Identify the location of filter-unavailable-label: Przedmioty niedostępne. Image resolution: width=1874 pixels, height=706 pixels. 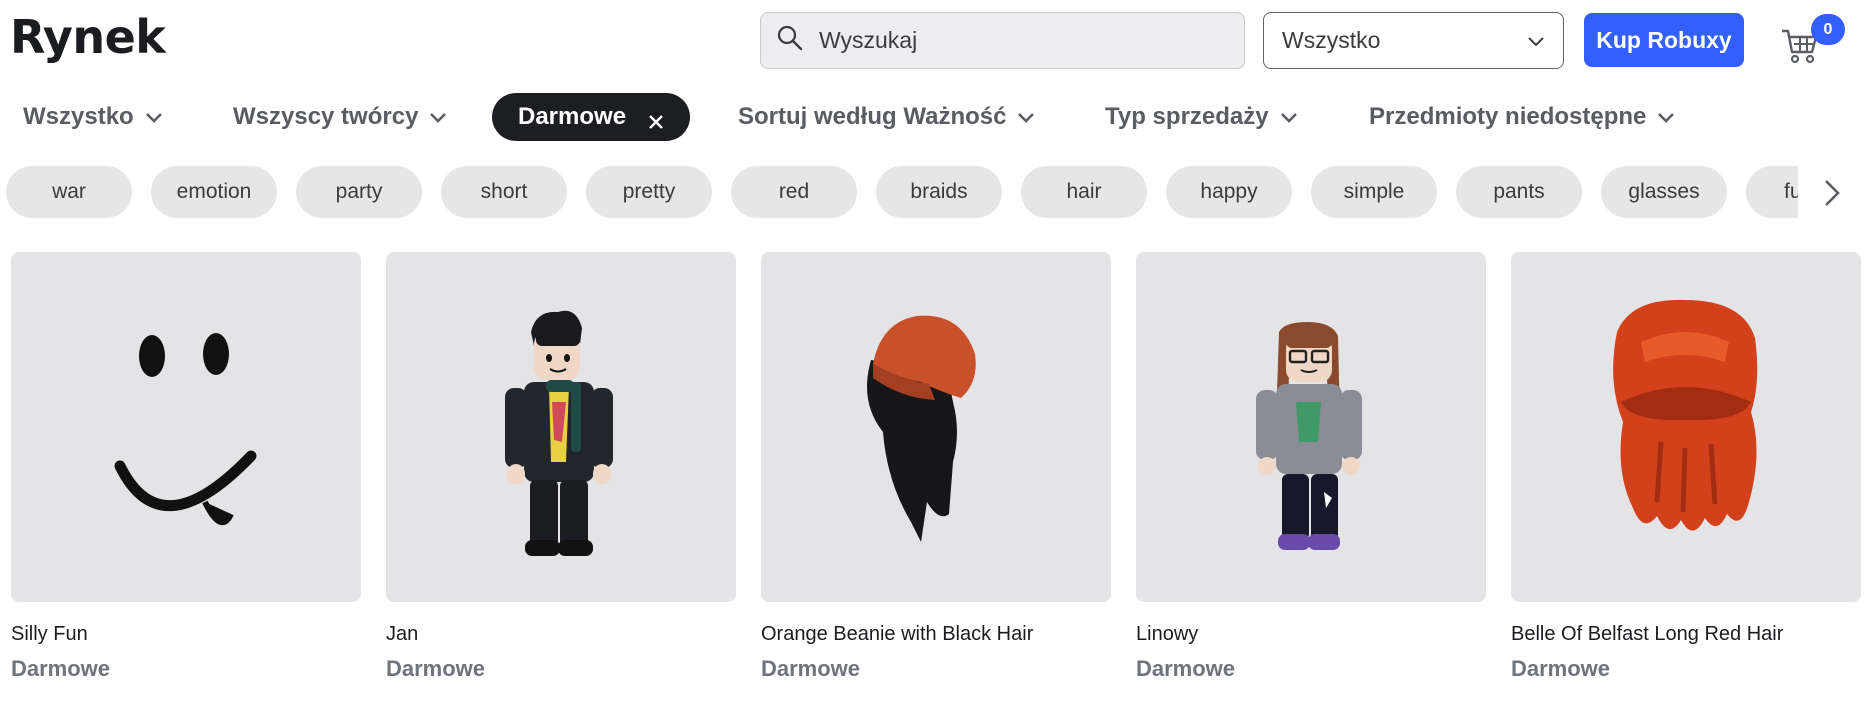
(1508, 116).